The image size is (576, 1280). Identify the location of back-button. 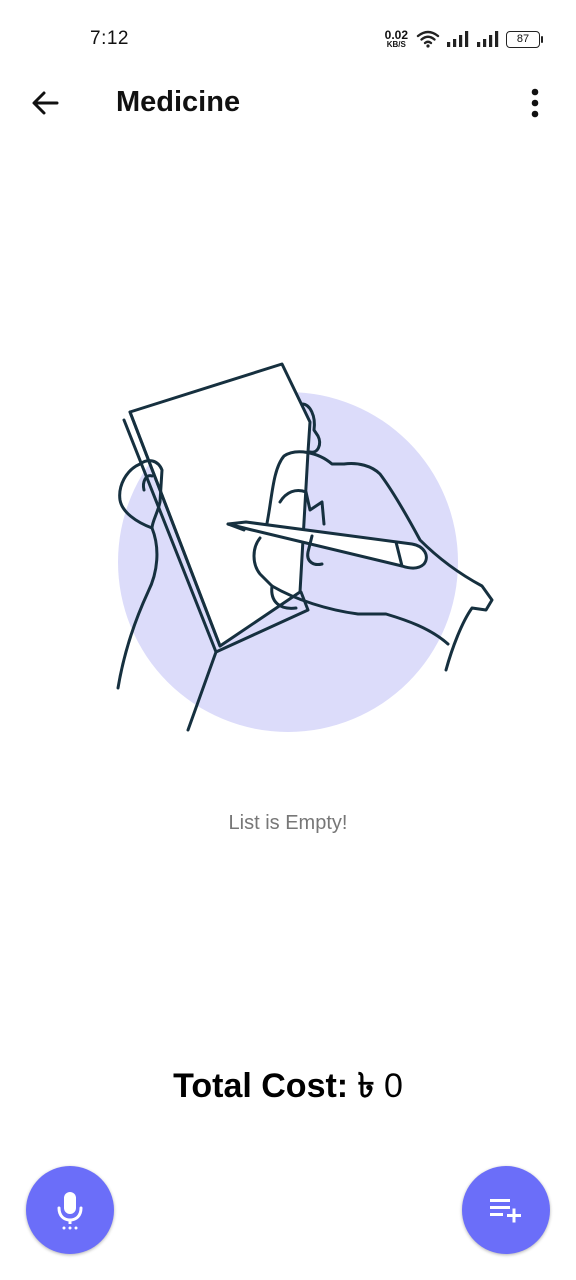
(45, 103).